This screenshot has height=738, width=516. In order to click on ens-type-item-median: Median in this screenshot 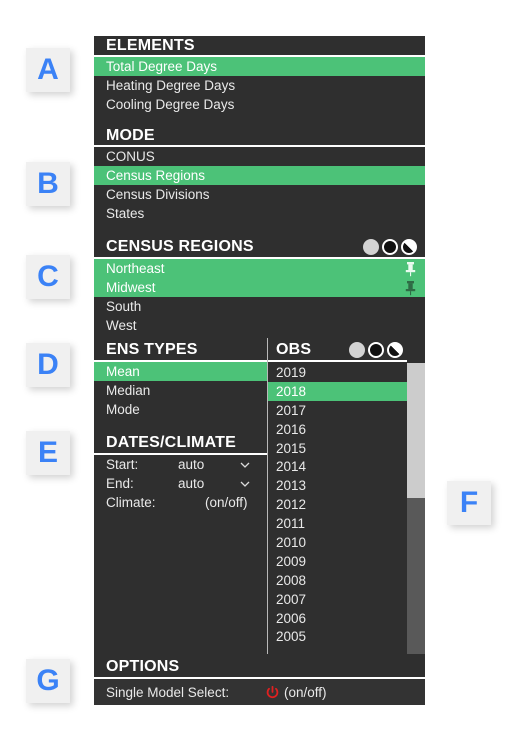, I will do `click(180, 390)`.